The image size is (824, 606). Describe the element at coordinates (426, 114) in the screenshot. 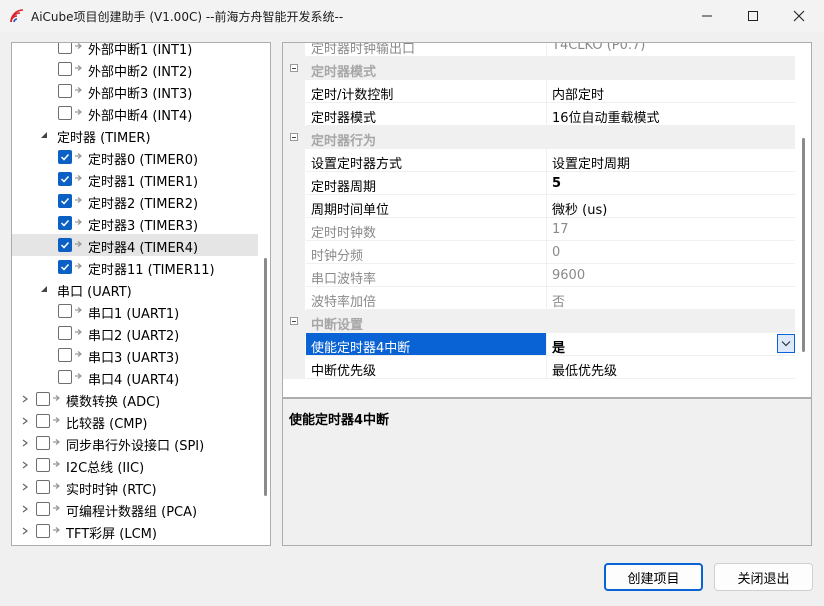

I see `property-name: 定时器模式` at that location.